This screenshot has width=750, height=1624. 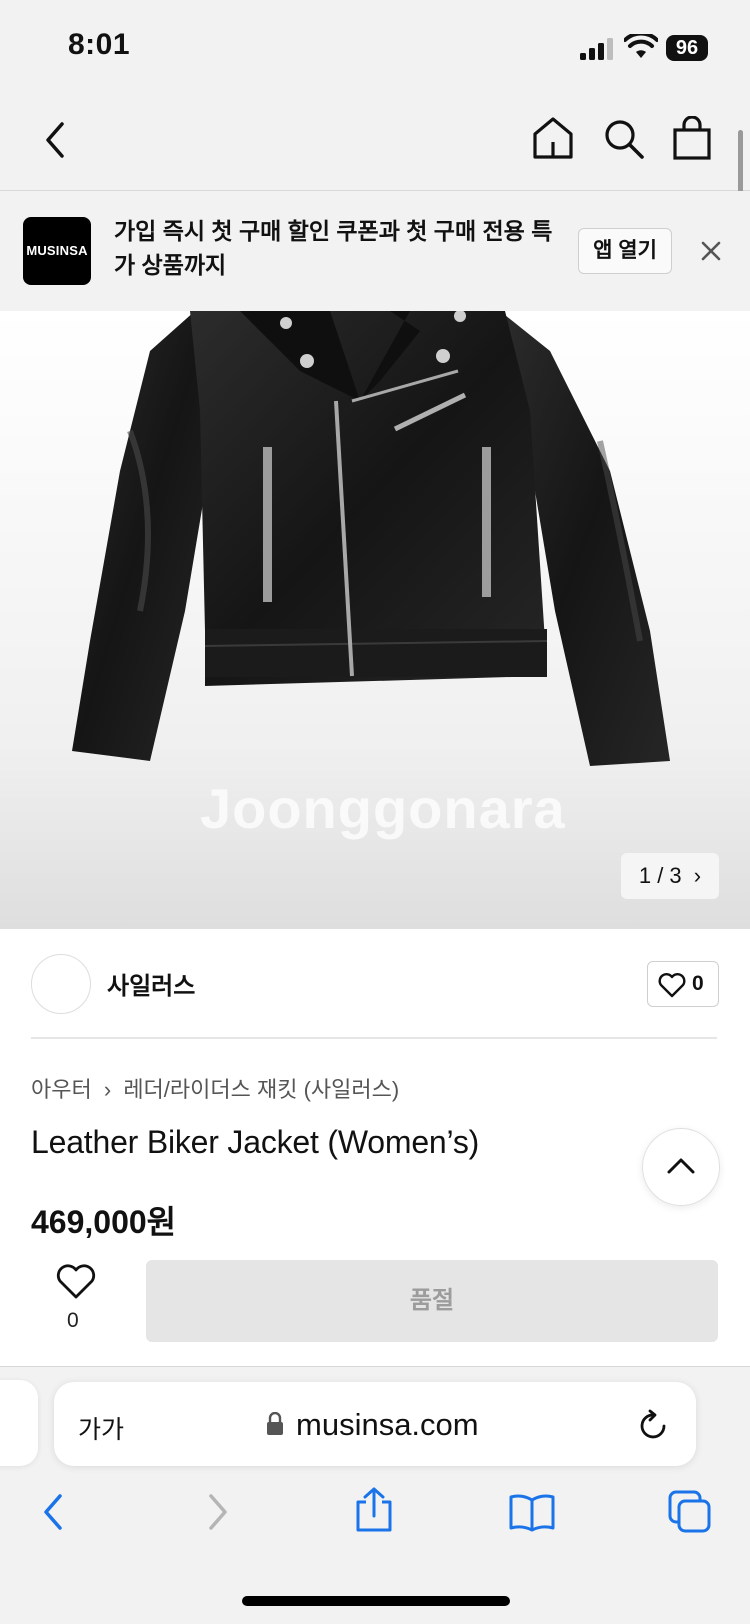 What do you see at coordinates (151, 983) in the screenshot?
I see `seller-name: 사일러스` at bounding box center [151, 983].